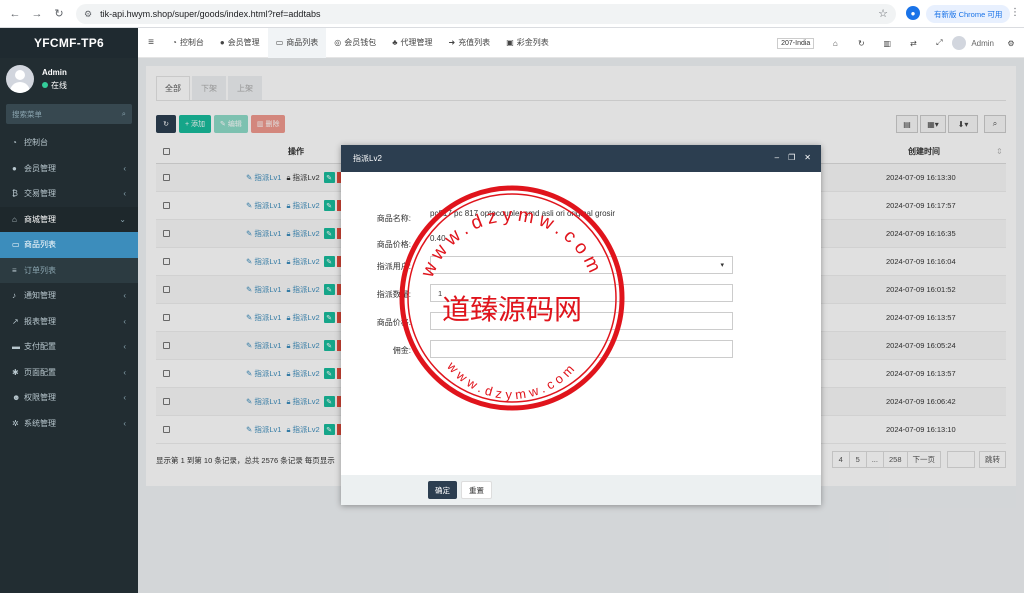 Image resolution: width=1024 pixels, height=593 pixels. I want to click on online-dot-icon, so click(45, 85).